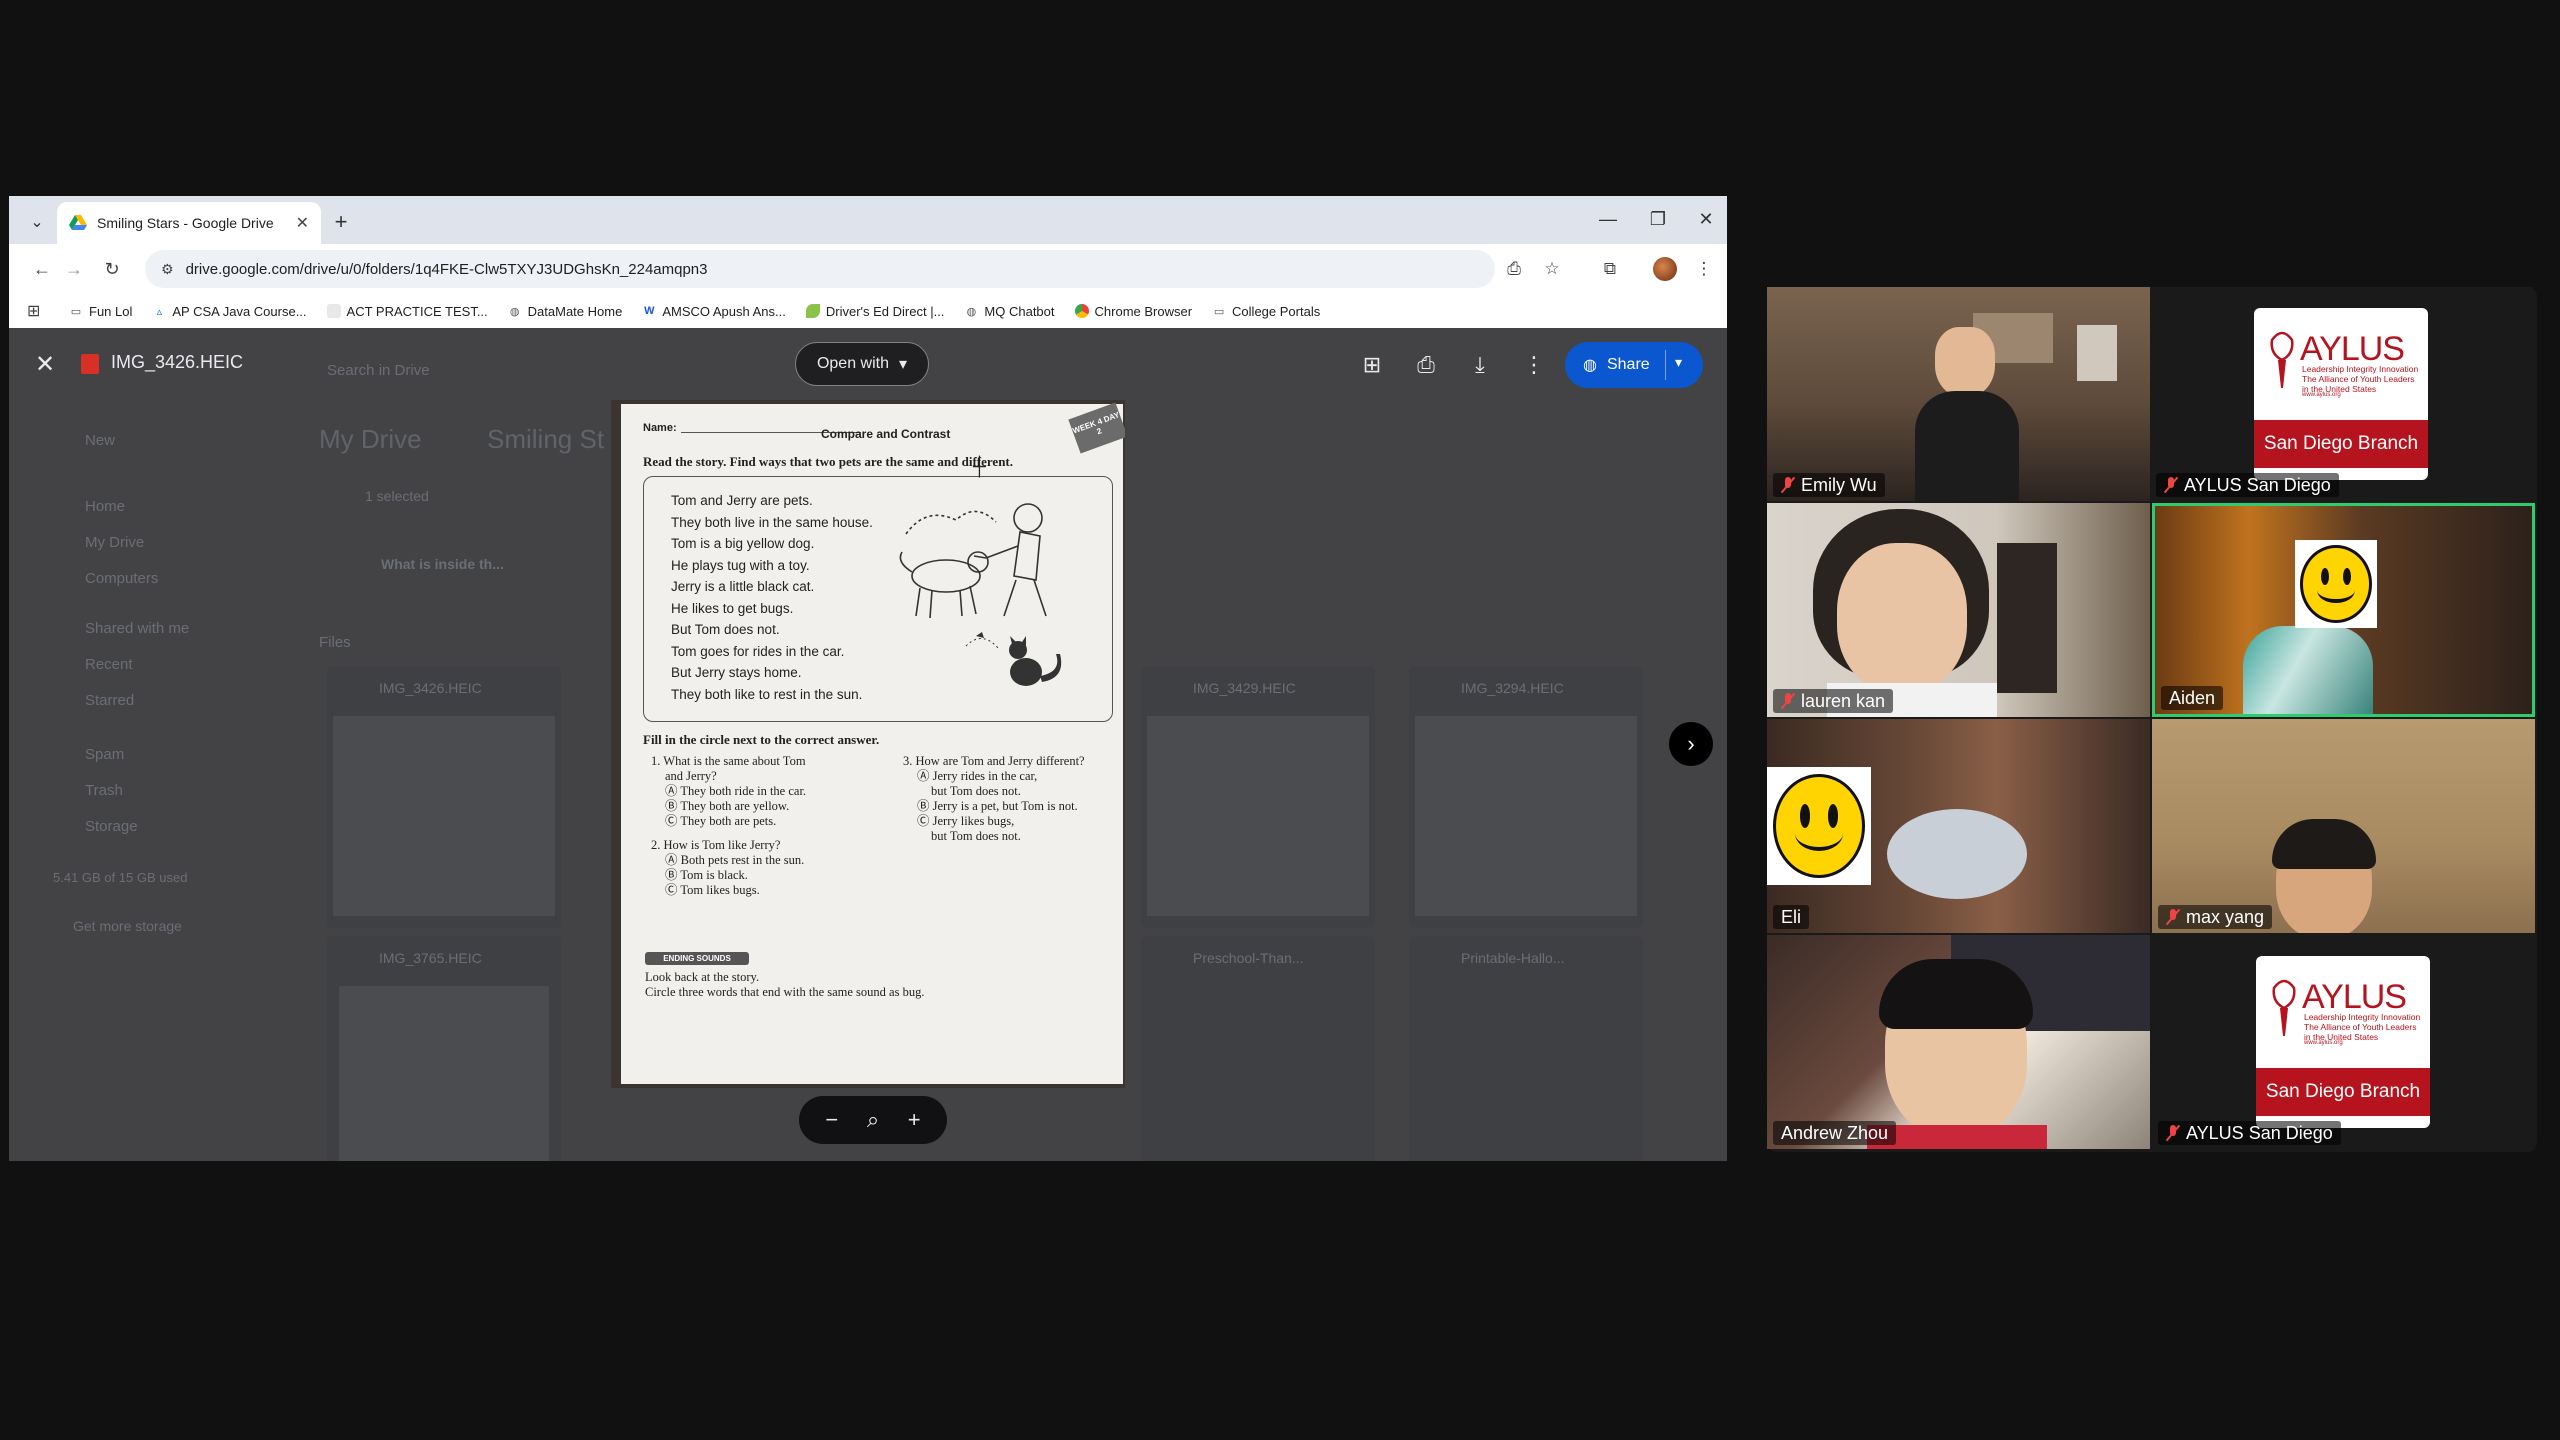 This screenshot has width=2560, height=1440. I want to click on answer-option: Ⓐ They both ride in the car., so click(736, 791).